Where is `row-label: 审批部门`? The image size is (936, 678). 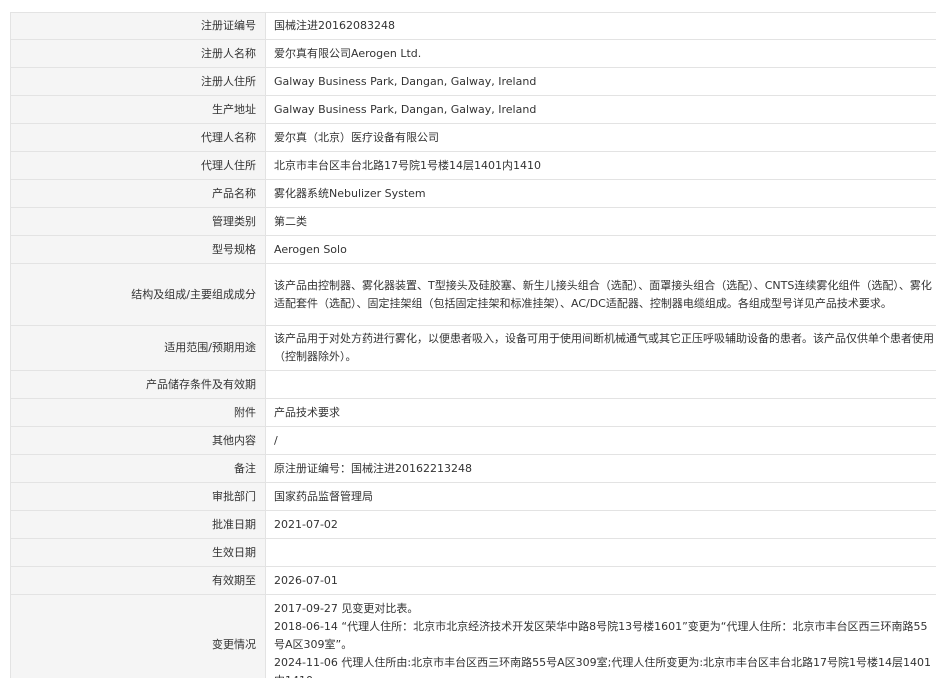
row-label: 审批部门 is located at coordinates (138, 496).